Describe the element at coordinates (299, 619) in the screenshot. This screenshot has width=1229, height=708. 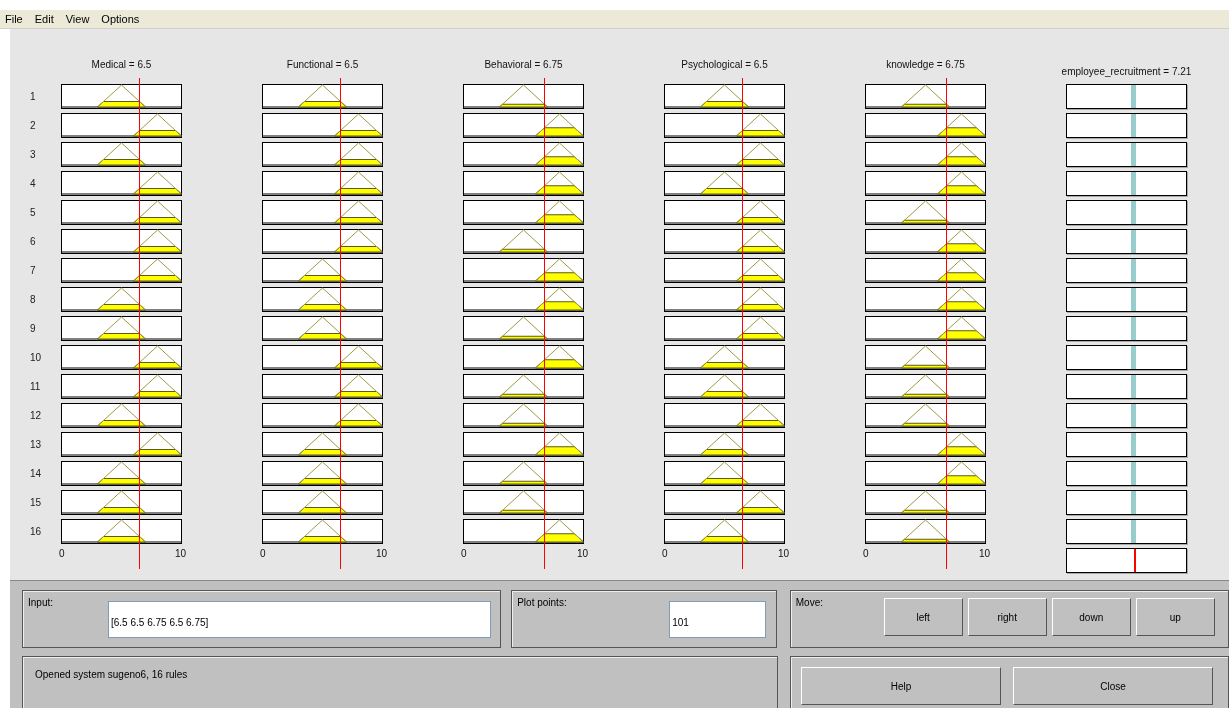
I see `input-field: [6.5 6.5 6.75 6.5 6.75]` at that location.